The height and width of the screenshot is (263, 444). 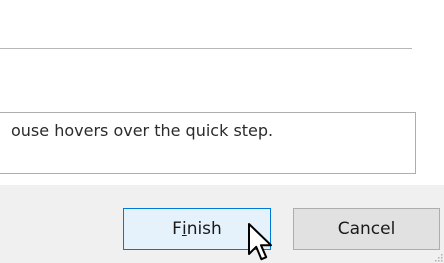 I want to click on finish-button: Fi nish, so click(x=197, y=229).